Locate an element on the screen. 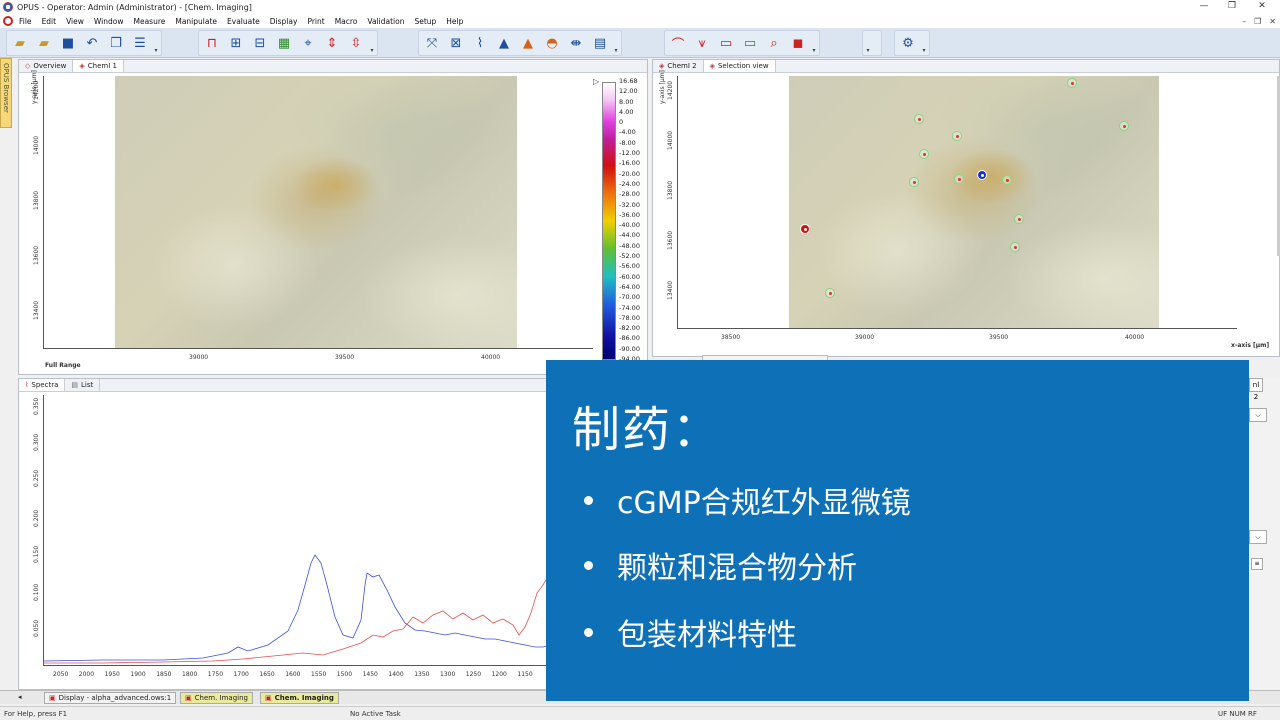  menu-file: File is located at coordinates (25, 21).